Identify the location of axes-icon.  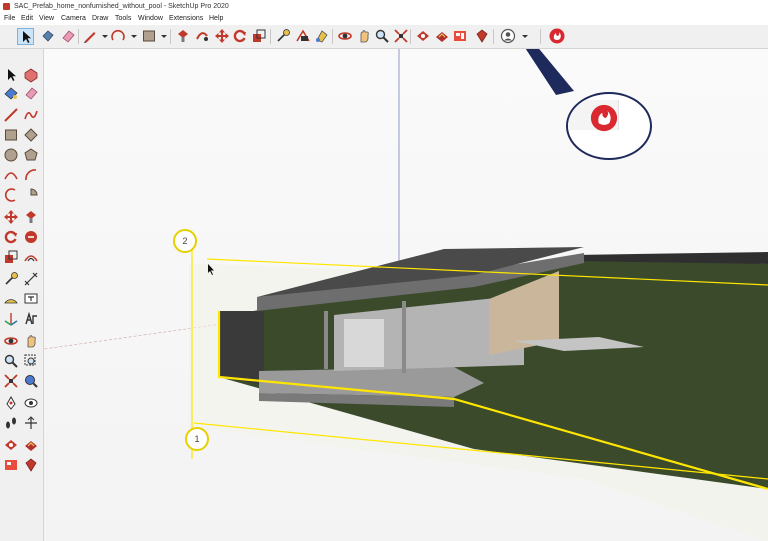
(11, 319).